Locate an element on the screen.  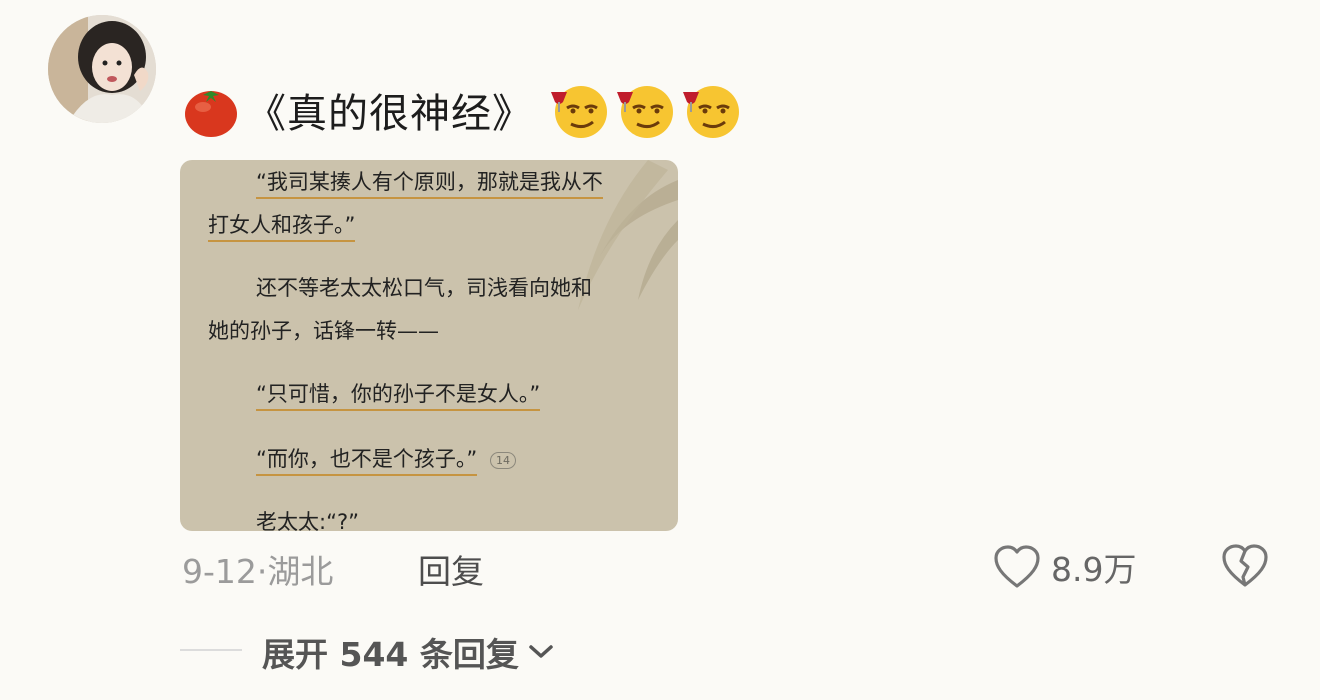
dislike-button is located at coordinates (1245, 568).